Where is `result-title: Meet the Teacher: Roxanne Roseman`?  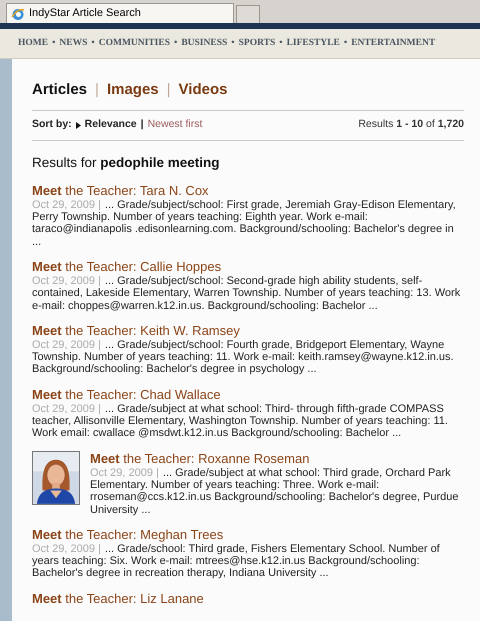
result-title: Meet the Teacher: Roxanne Roseman is located at coordinates (277, 458).